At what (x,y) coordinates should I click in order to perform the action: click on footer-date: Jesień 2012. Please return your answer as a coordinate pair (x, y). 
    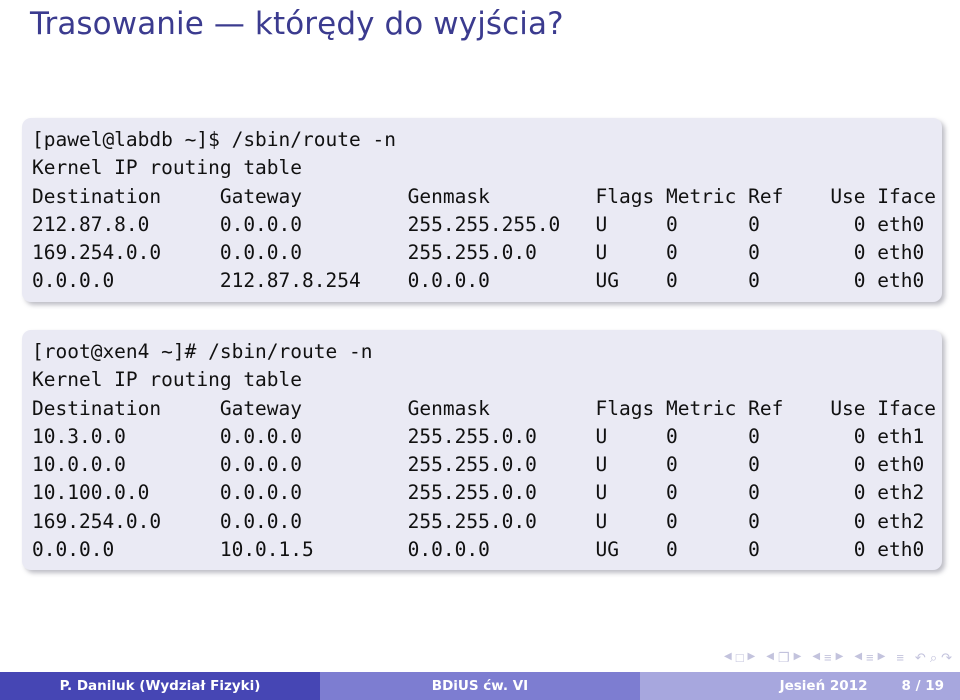
    Looking at the image, I should click on (823, 686).